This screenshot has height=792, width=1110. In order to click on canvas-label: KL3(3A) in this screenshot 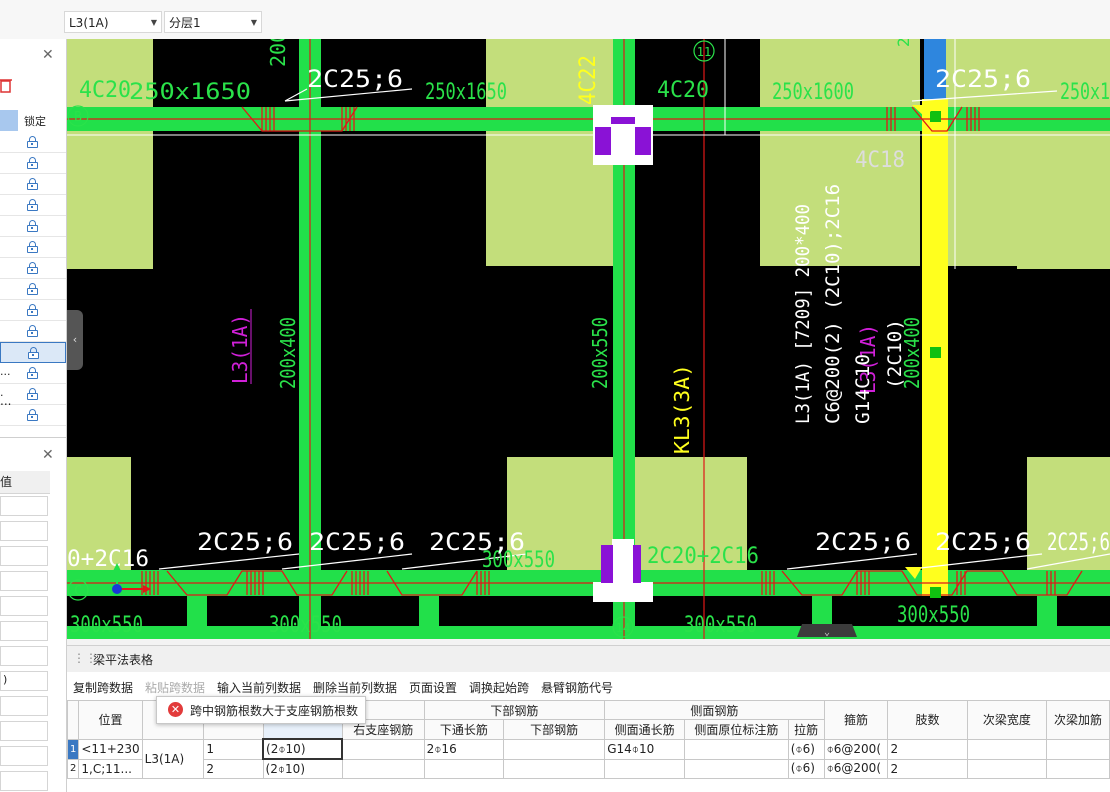, I will do `click(682, 409)`.